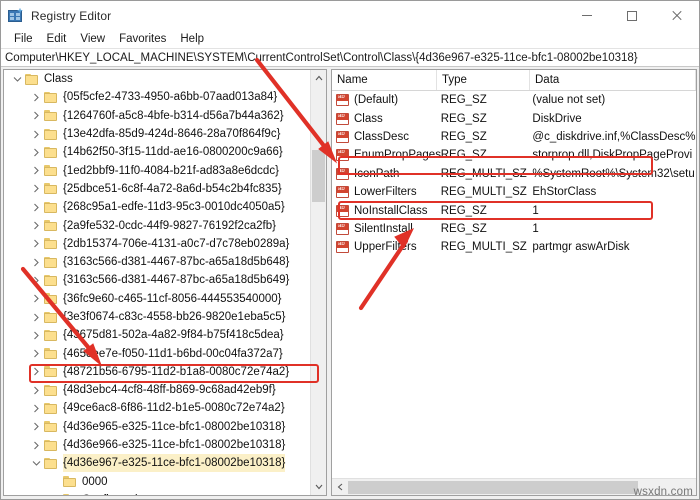 This screenshot has height=500, width=700. What do you see at coordinates (158, 427) in the screenshot?
I see `tree-node: {4d36e965-e325-11ce-bfc1-08002be10318}` at bounding box center [158, 427].